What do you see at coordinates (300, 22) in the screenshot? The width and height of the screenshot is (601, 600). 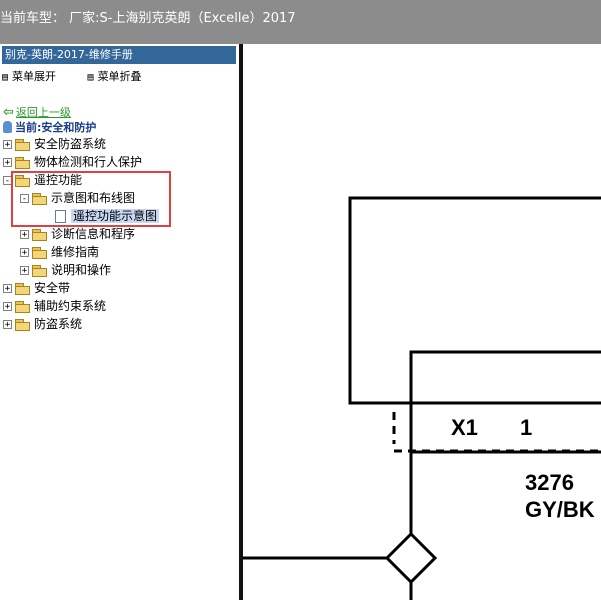 I see `title-bar: 当前车型： 厂家:S-上海别克英朗（Excelle）2017` at bounding box center [300, 22].